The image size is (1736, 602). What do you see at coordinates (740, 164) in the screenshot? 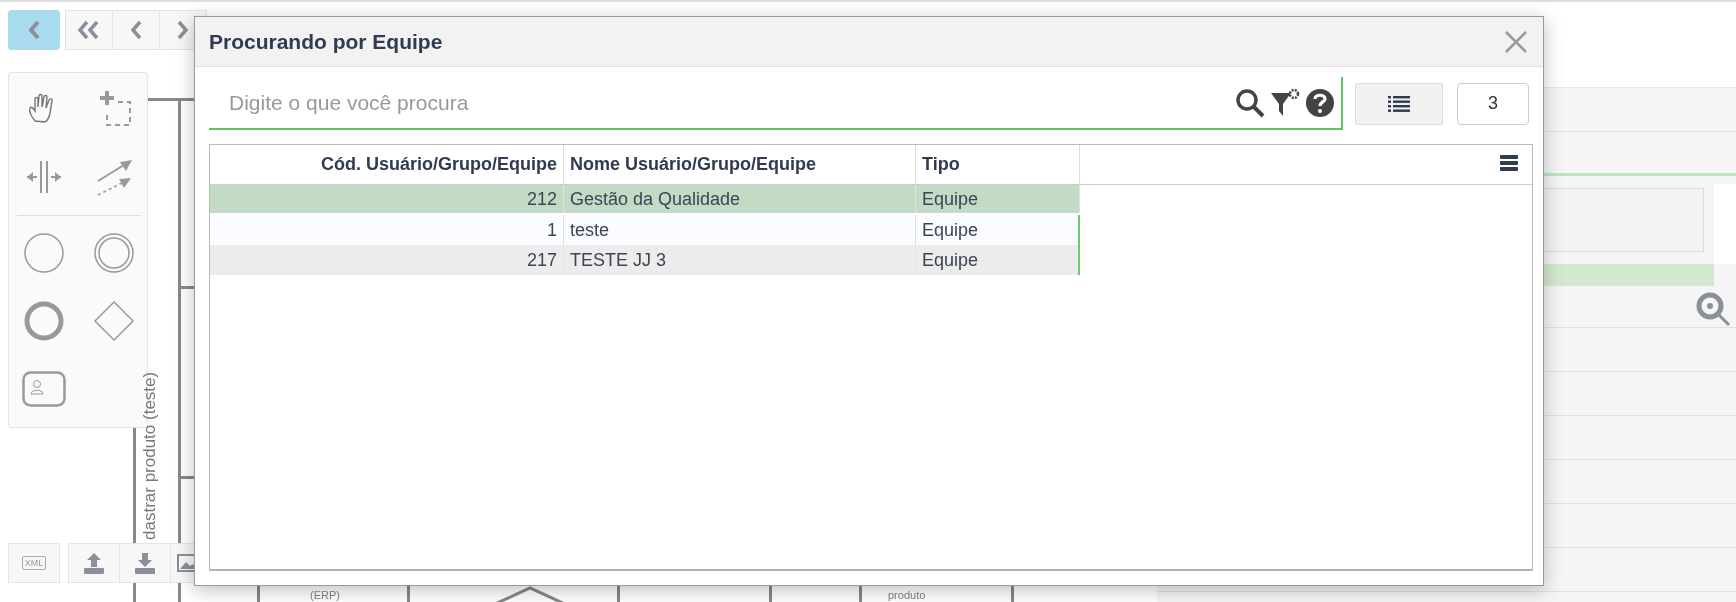
I see `column-header: Nome Usuário/Grupo/Equipe` at bounding box center [740, 164].